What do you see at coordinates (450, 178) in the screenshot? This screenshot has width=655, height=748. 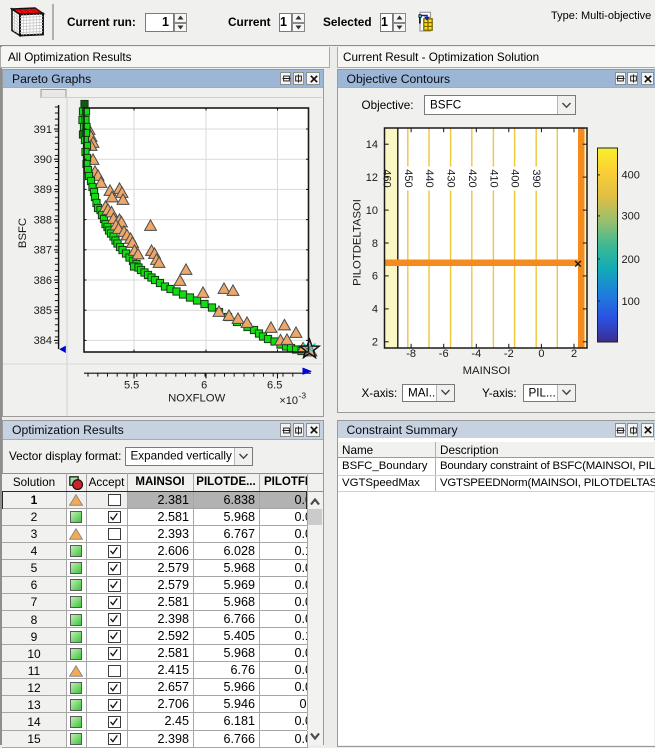 I see `svg-text: 430` at bounding box center [450, 178].